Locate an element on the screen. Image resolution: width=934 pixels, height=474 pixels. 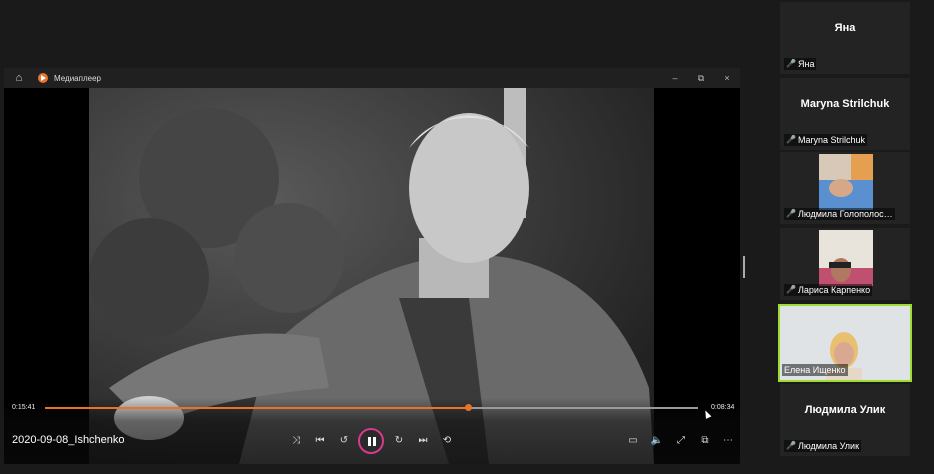
participant-tile: 🎤 Лариса Карпенко is located at coordinates (845, 264).